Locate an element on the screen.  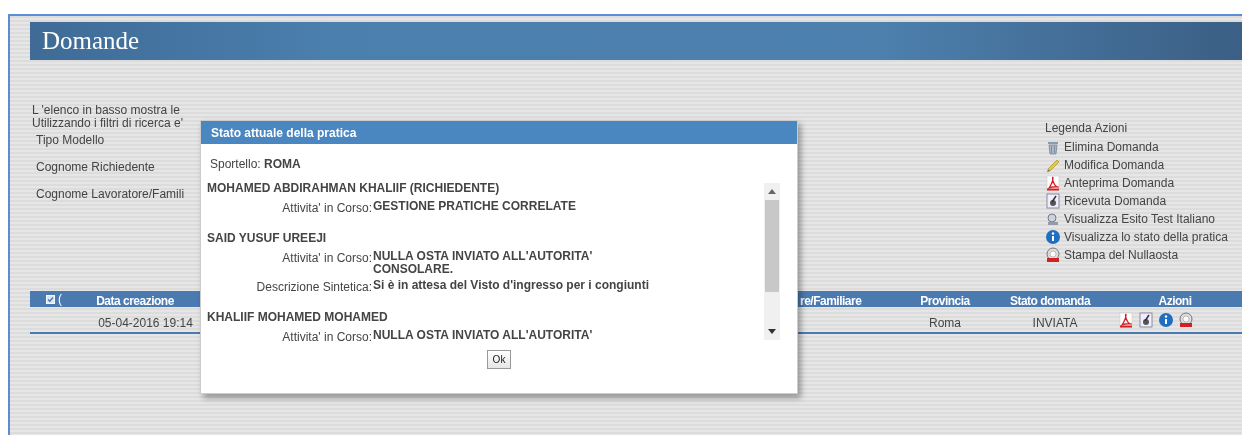
filter-label: Cognome Lavoratore/Famili is located at coordinates (110, 194).